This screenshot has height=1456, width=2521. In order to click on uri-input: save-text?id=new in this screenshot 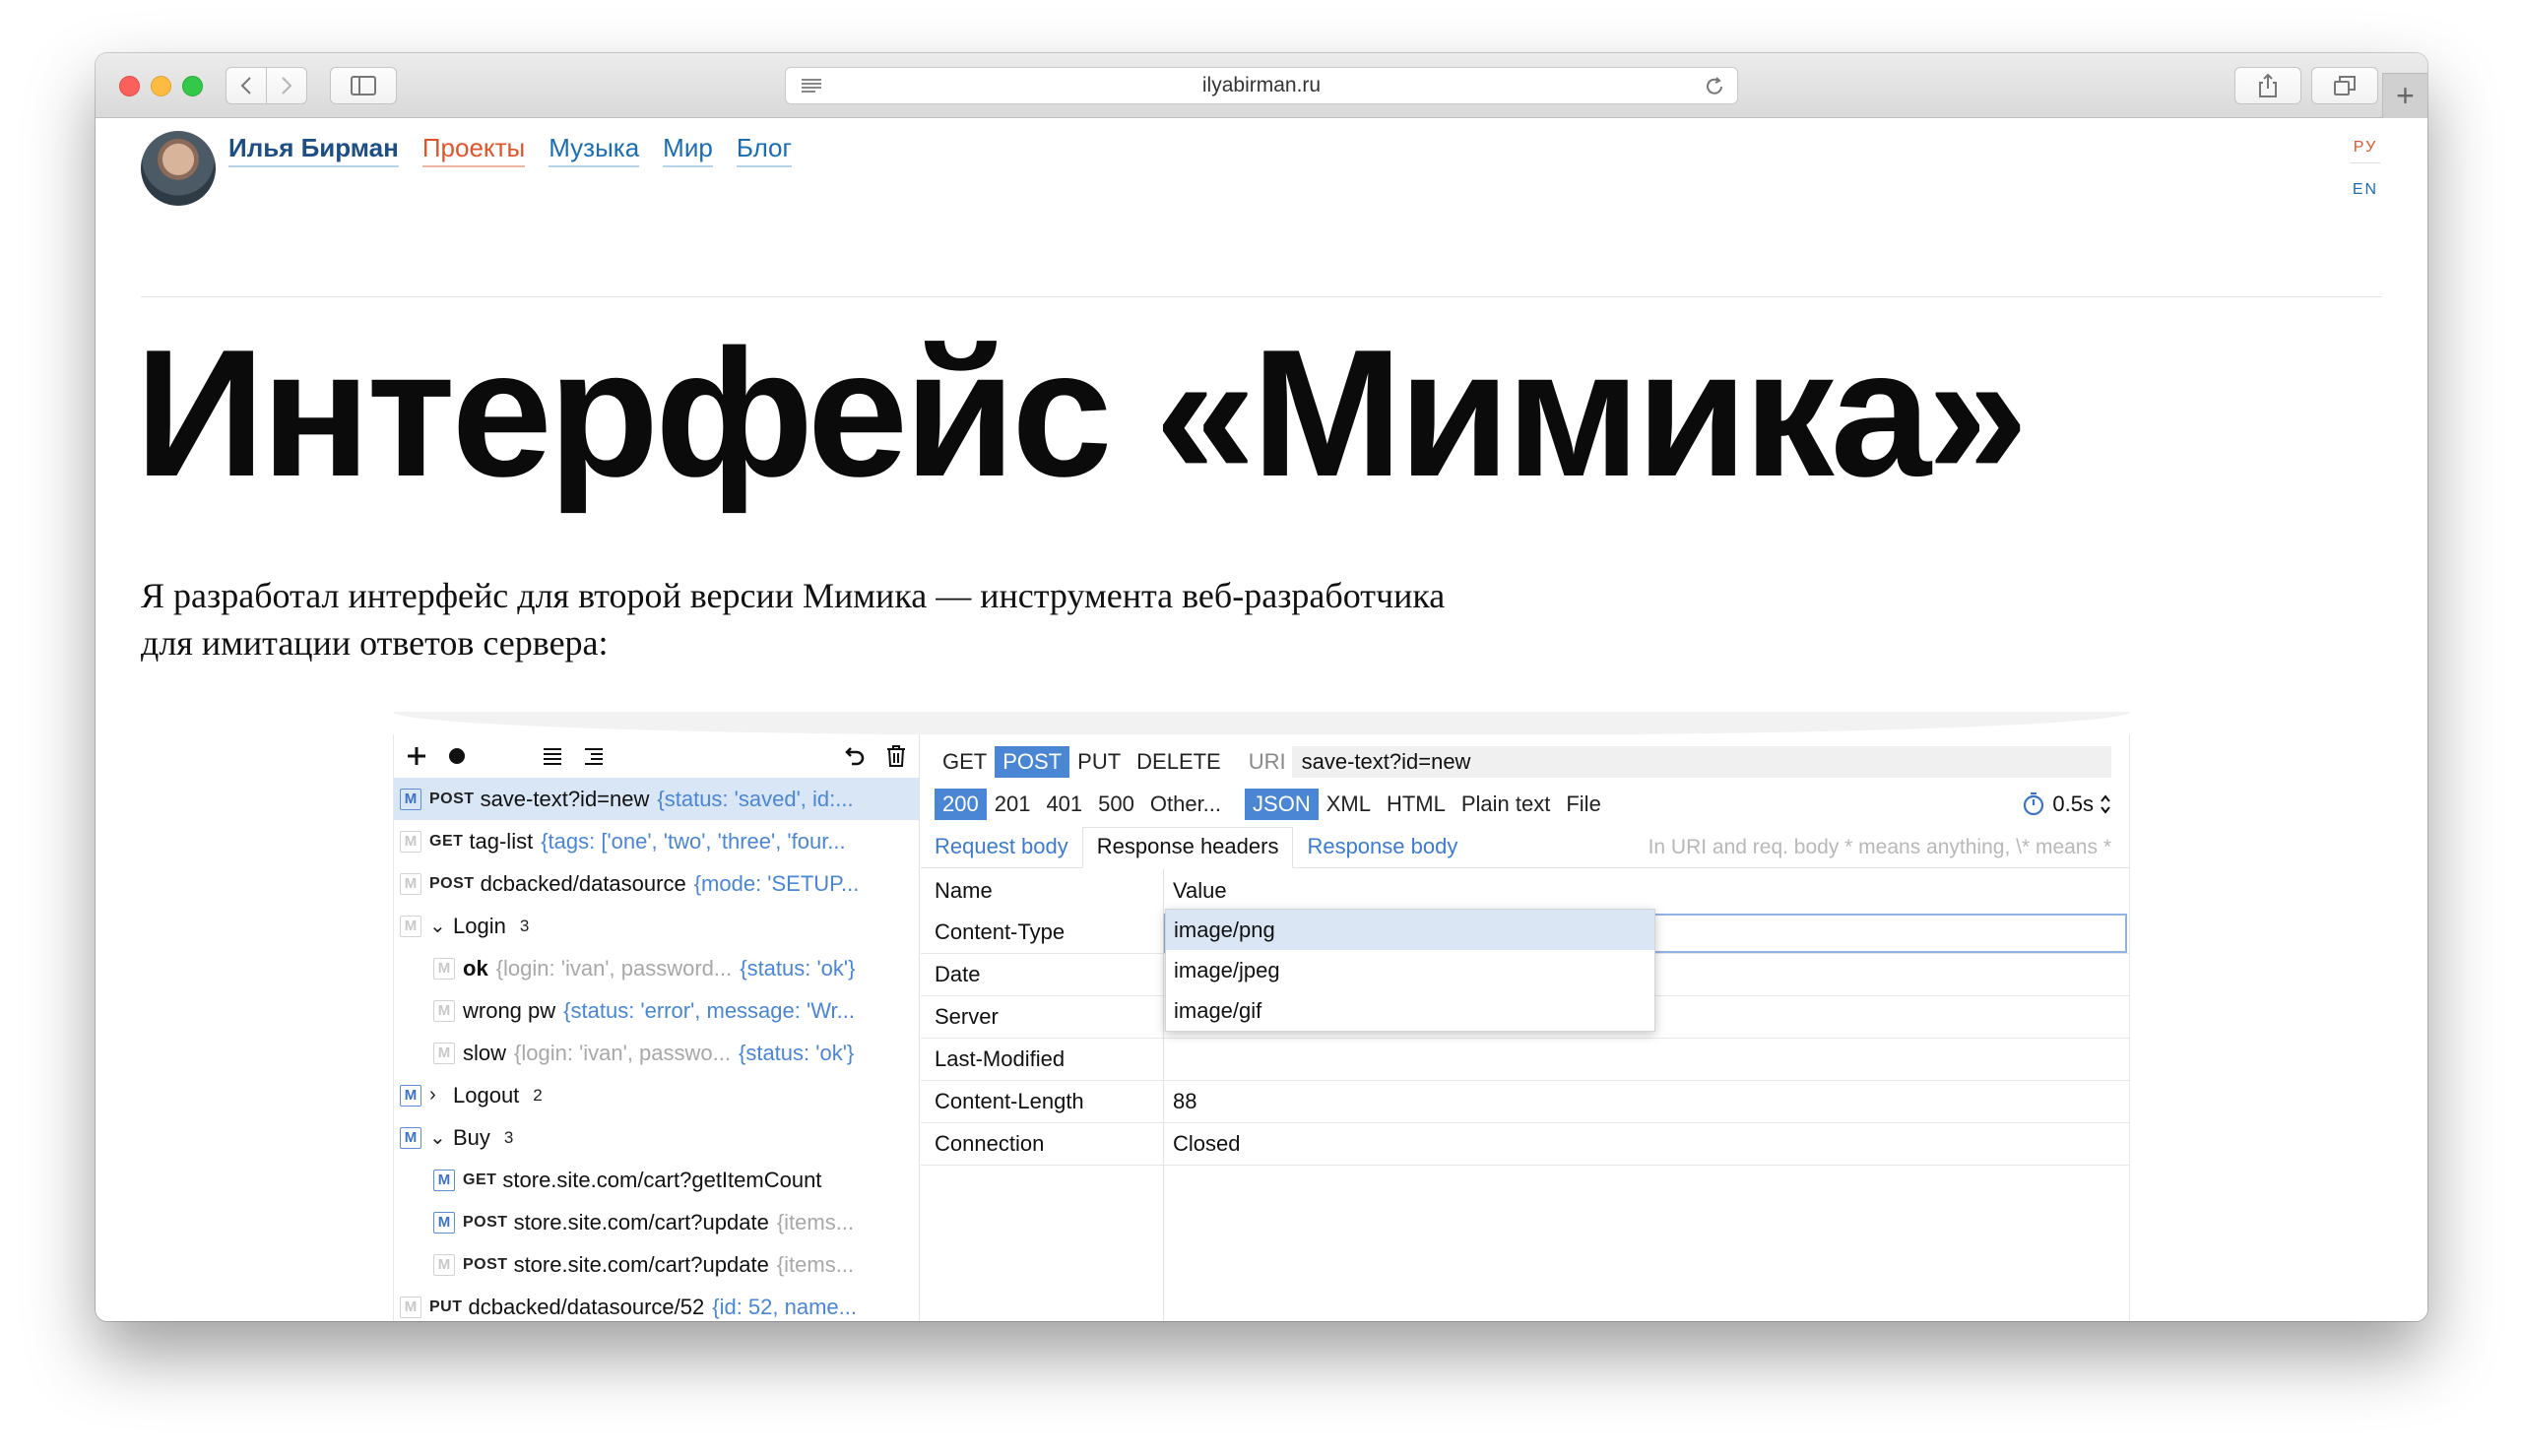, I will do `click(1701, 762)`.